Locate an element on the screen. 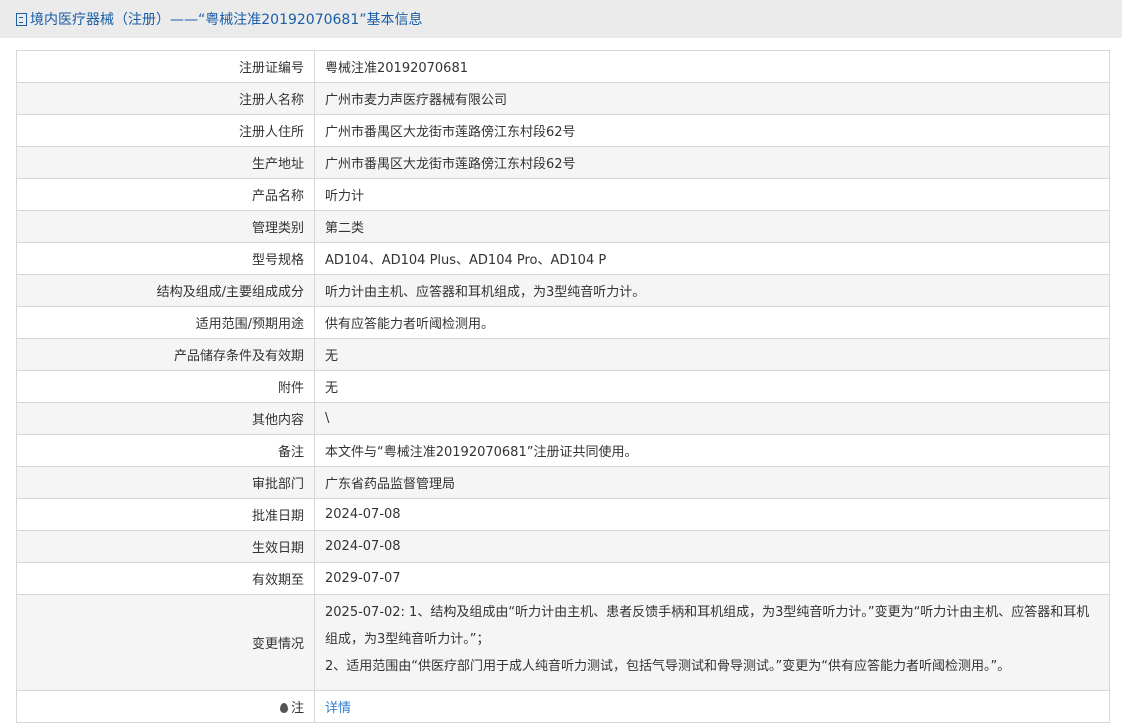  table-row: 管理类别 第二类 is located at coordinates (563, 226).